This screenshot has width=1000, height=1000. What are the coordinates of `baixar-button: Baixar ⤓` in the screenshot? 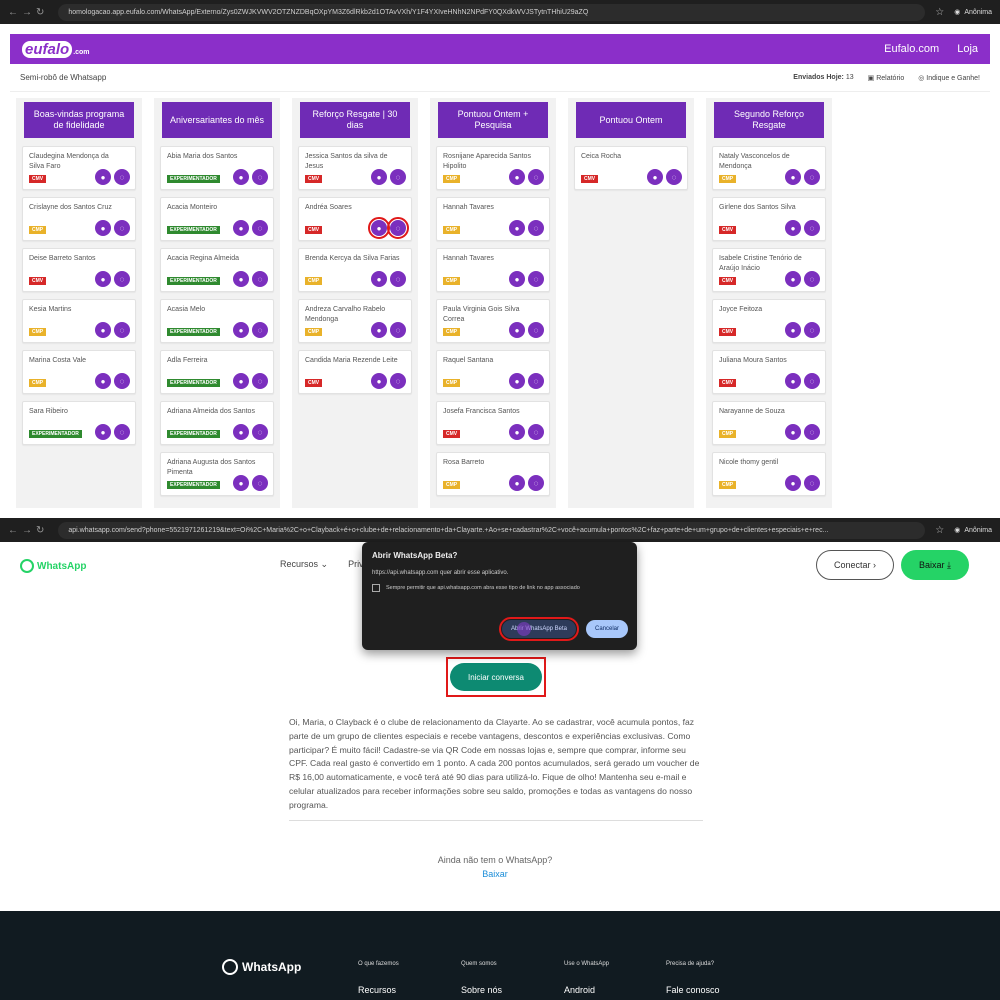 It's located at (935, 565).